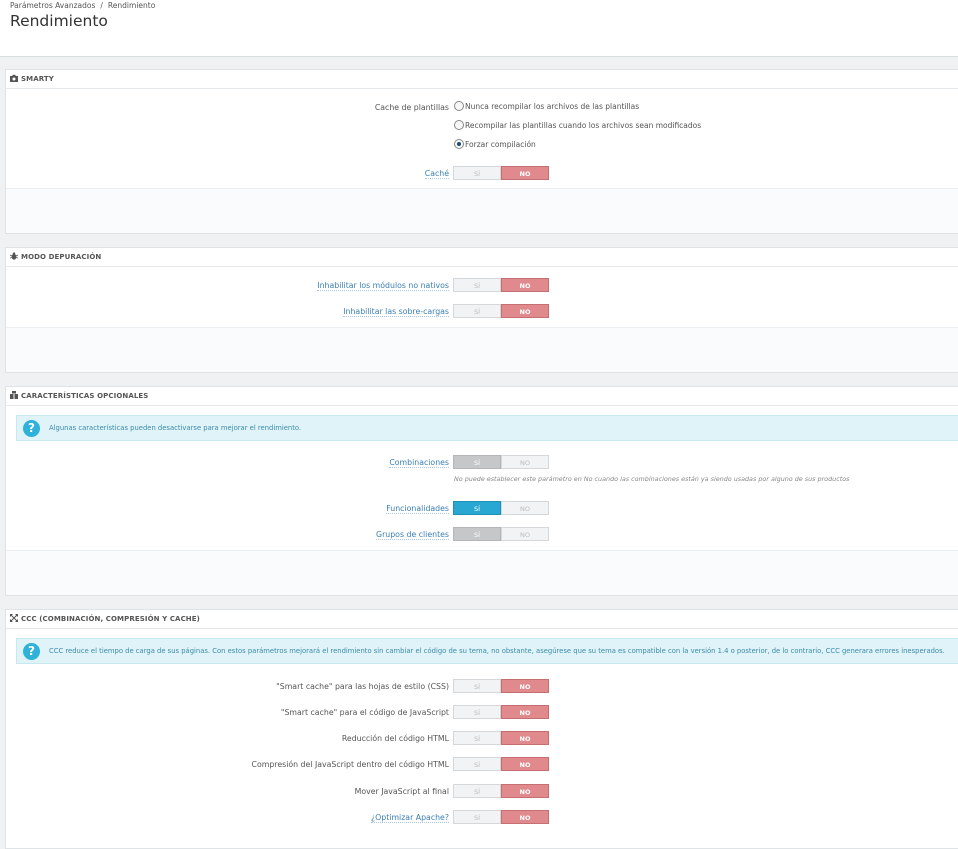 This screenshot has height=849, width=958. I want to click on disable-overrides-toggle: SÍ NO, so click(501, 311).